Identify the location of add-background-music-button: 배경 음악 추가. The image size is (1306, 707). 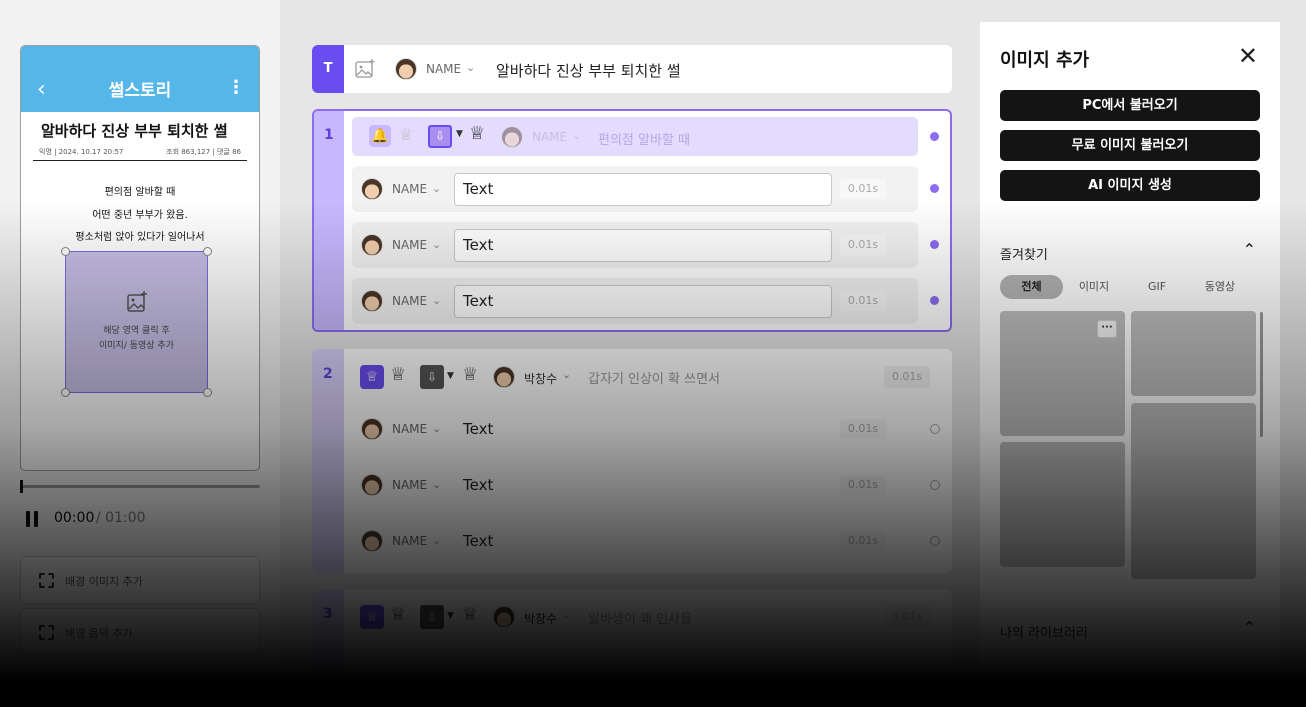
(140, 632).